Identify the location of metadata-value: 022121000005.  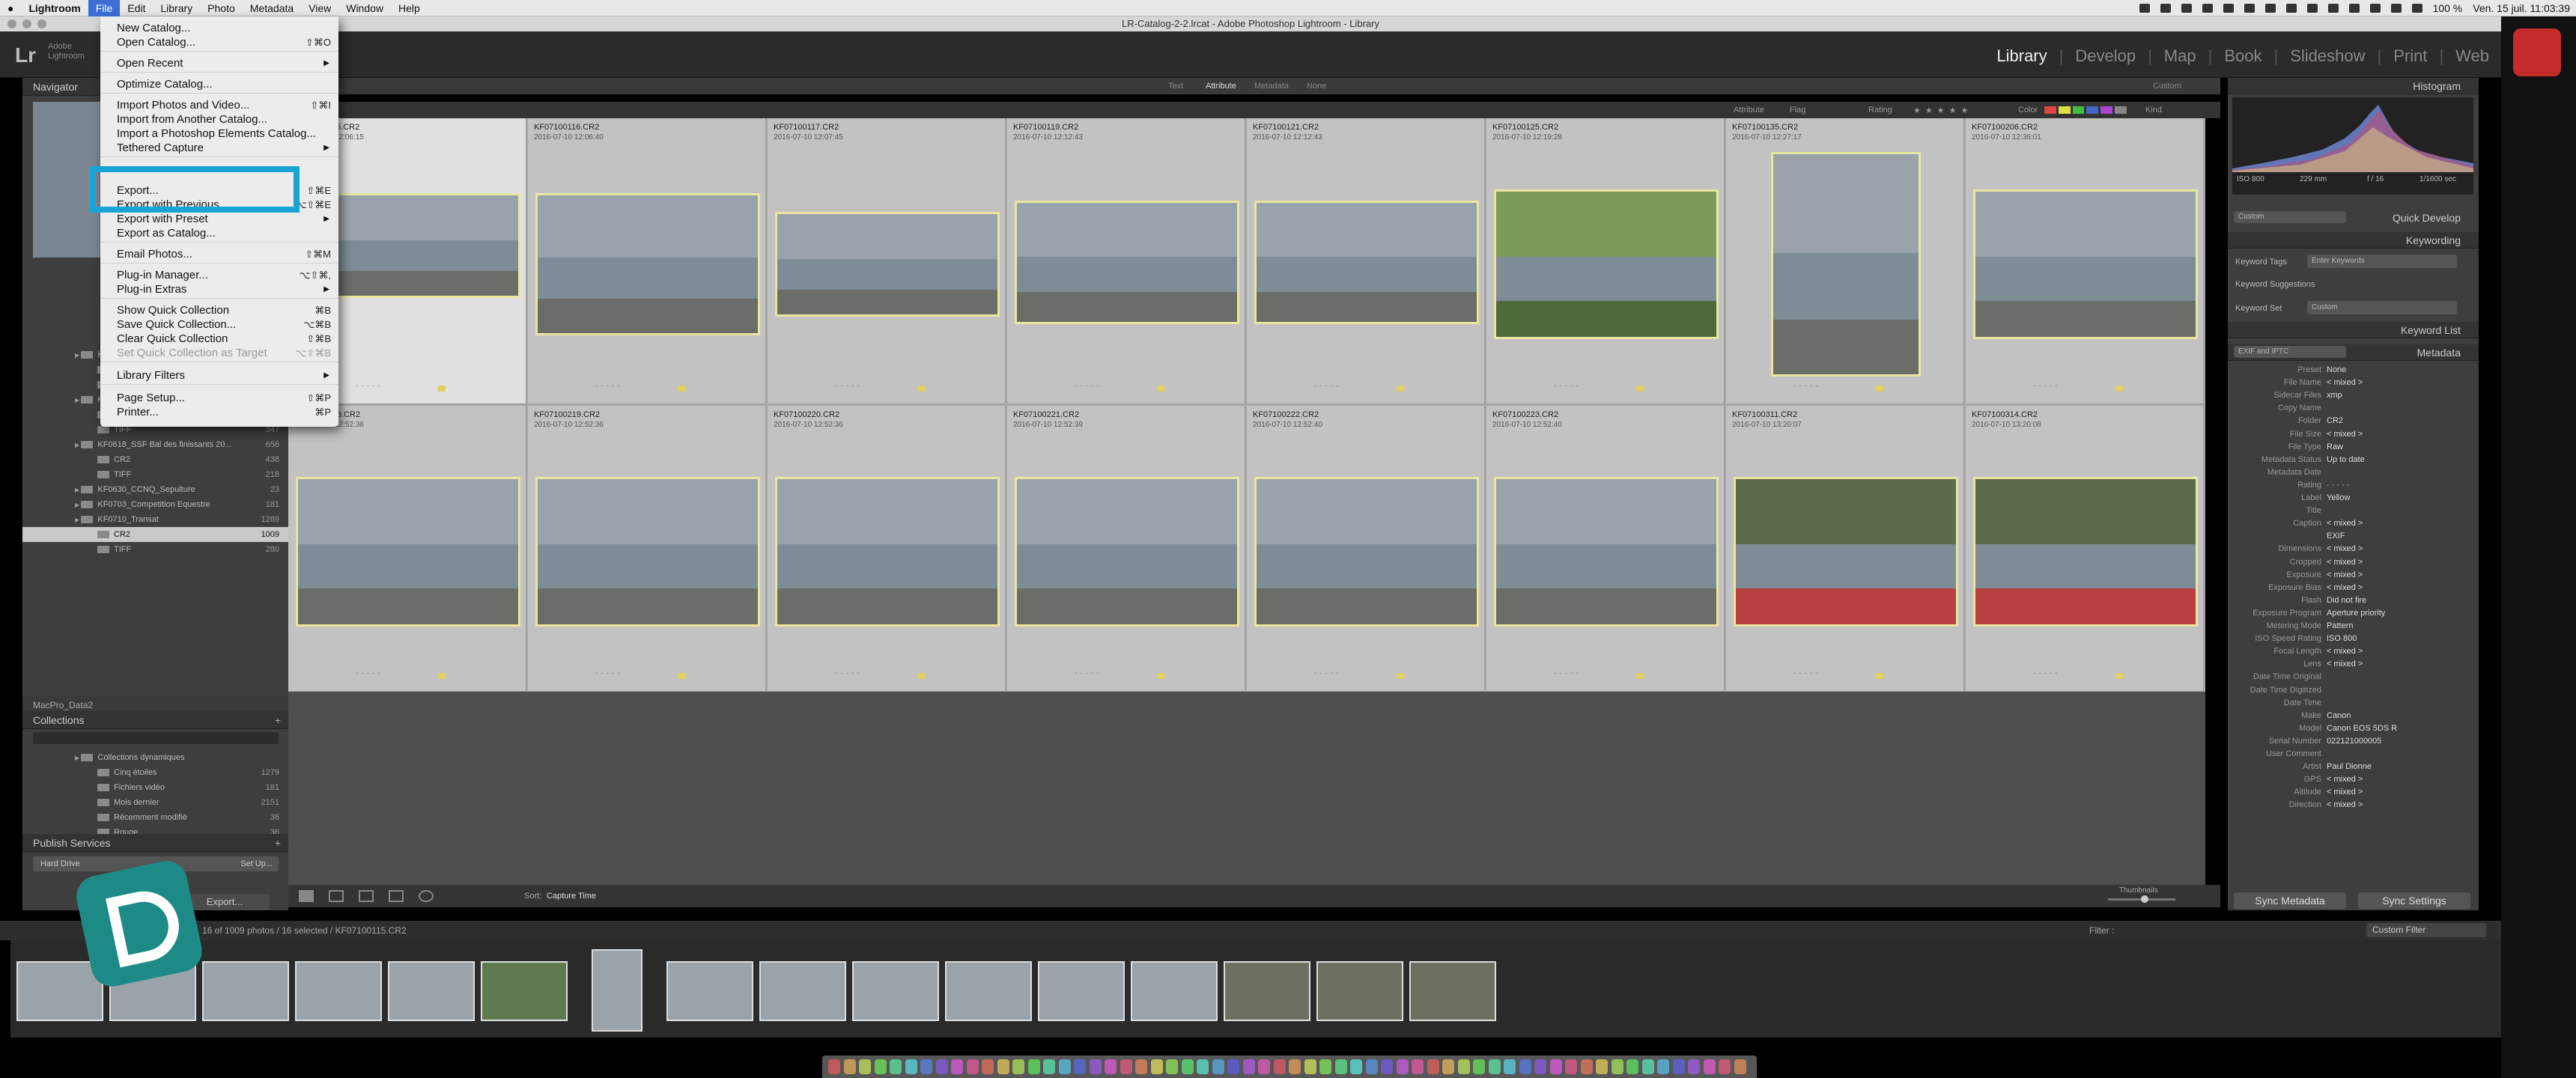
(2354, 741).